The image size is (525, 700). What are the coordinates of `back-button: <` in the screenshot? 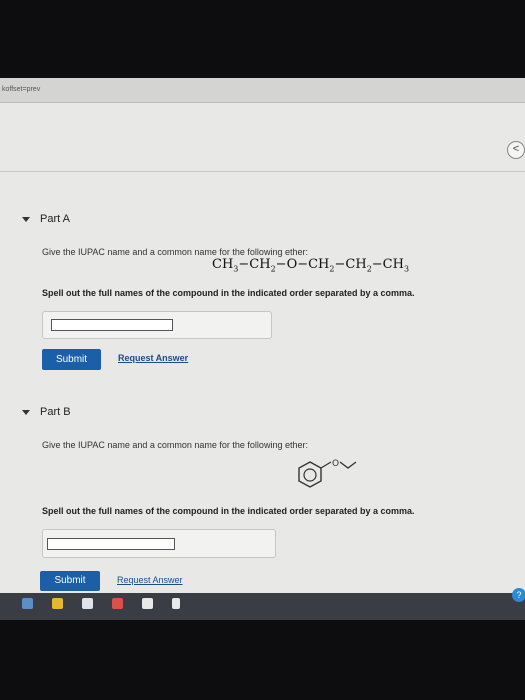 It's located at (516, 150).